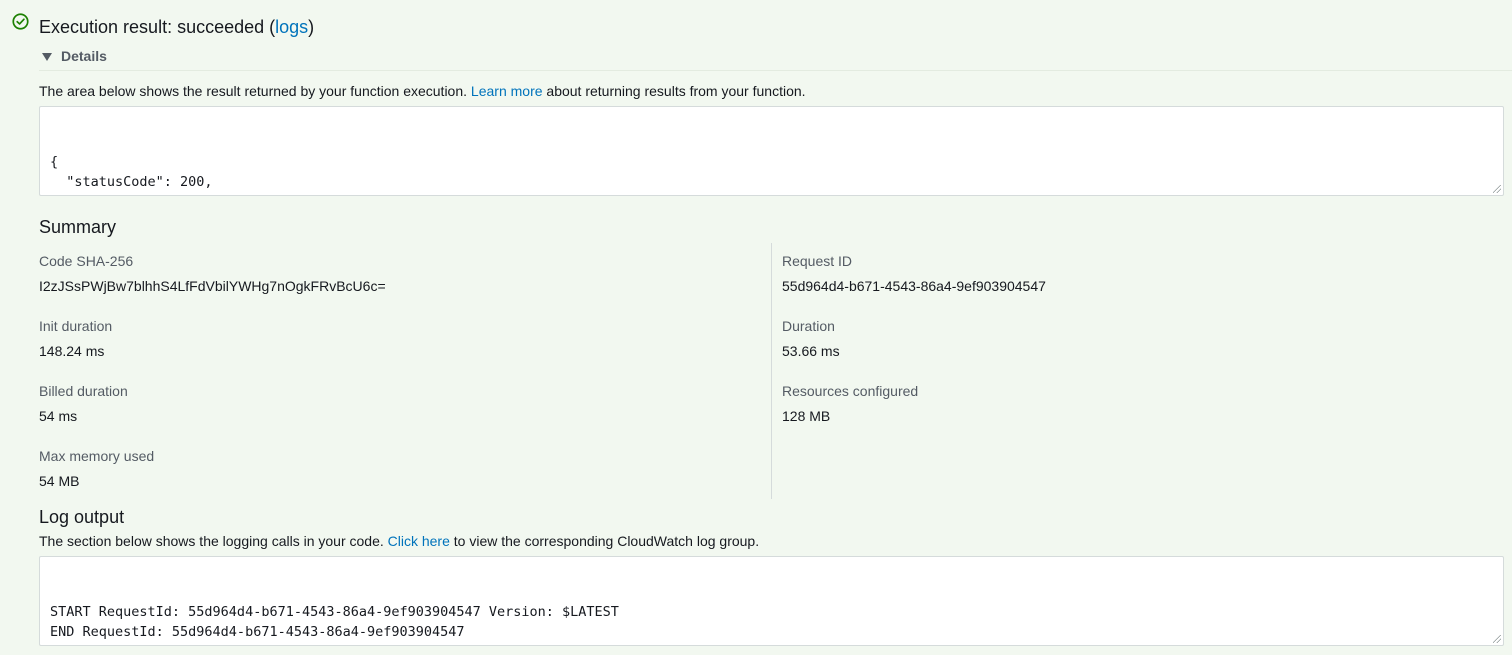 The height and width of the screenshot is (655, 1512). What do you see at coordinates (507, 91) in the screenshot?
I see `learn-more-link: Learn more` at bounding box center [507, 91].